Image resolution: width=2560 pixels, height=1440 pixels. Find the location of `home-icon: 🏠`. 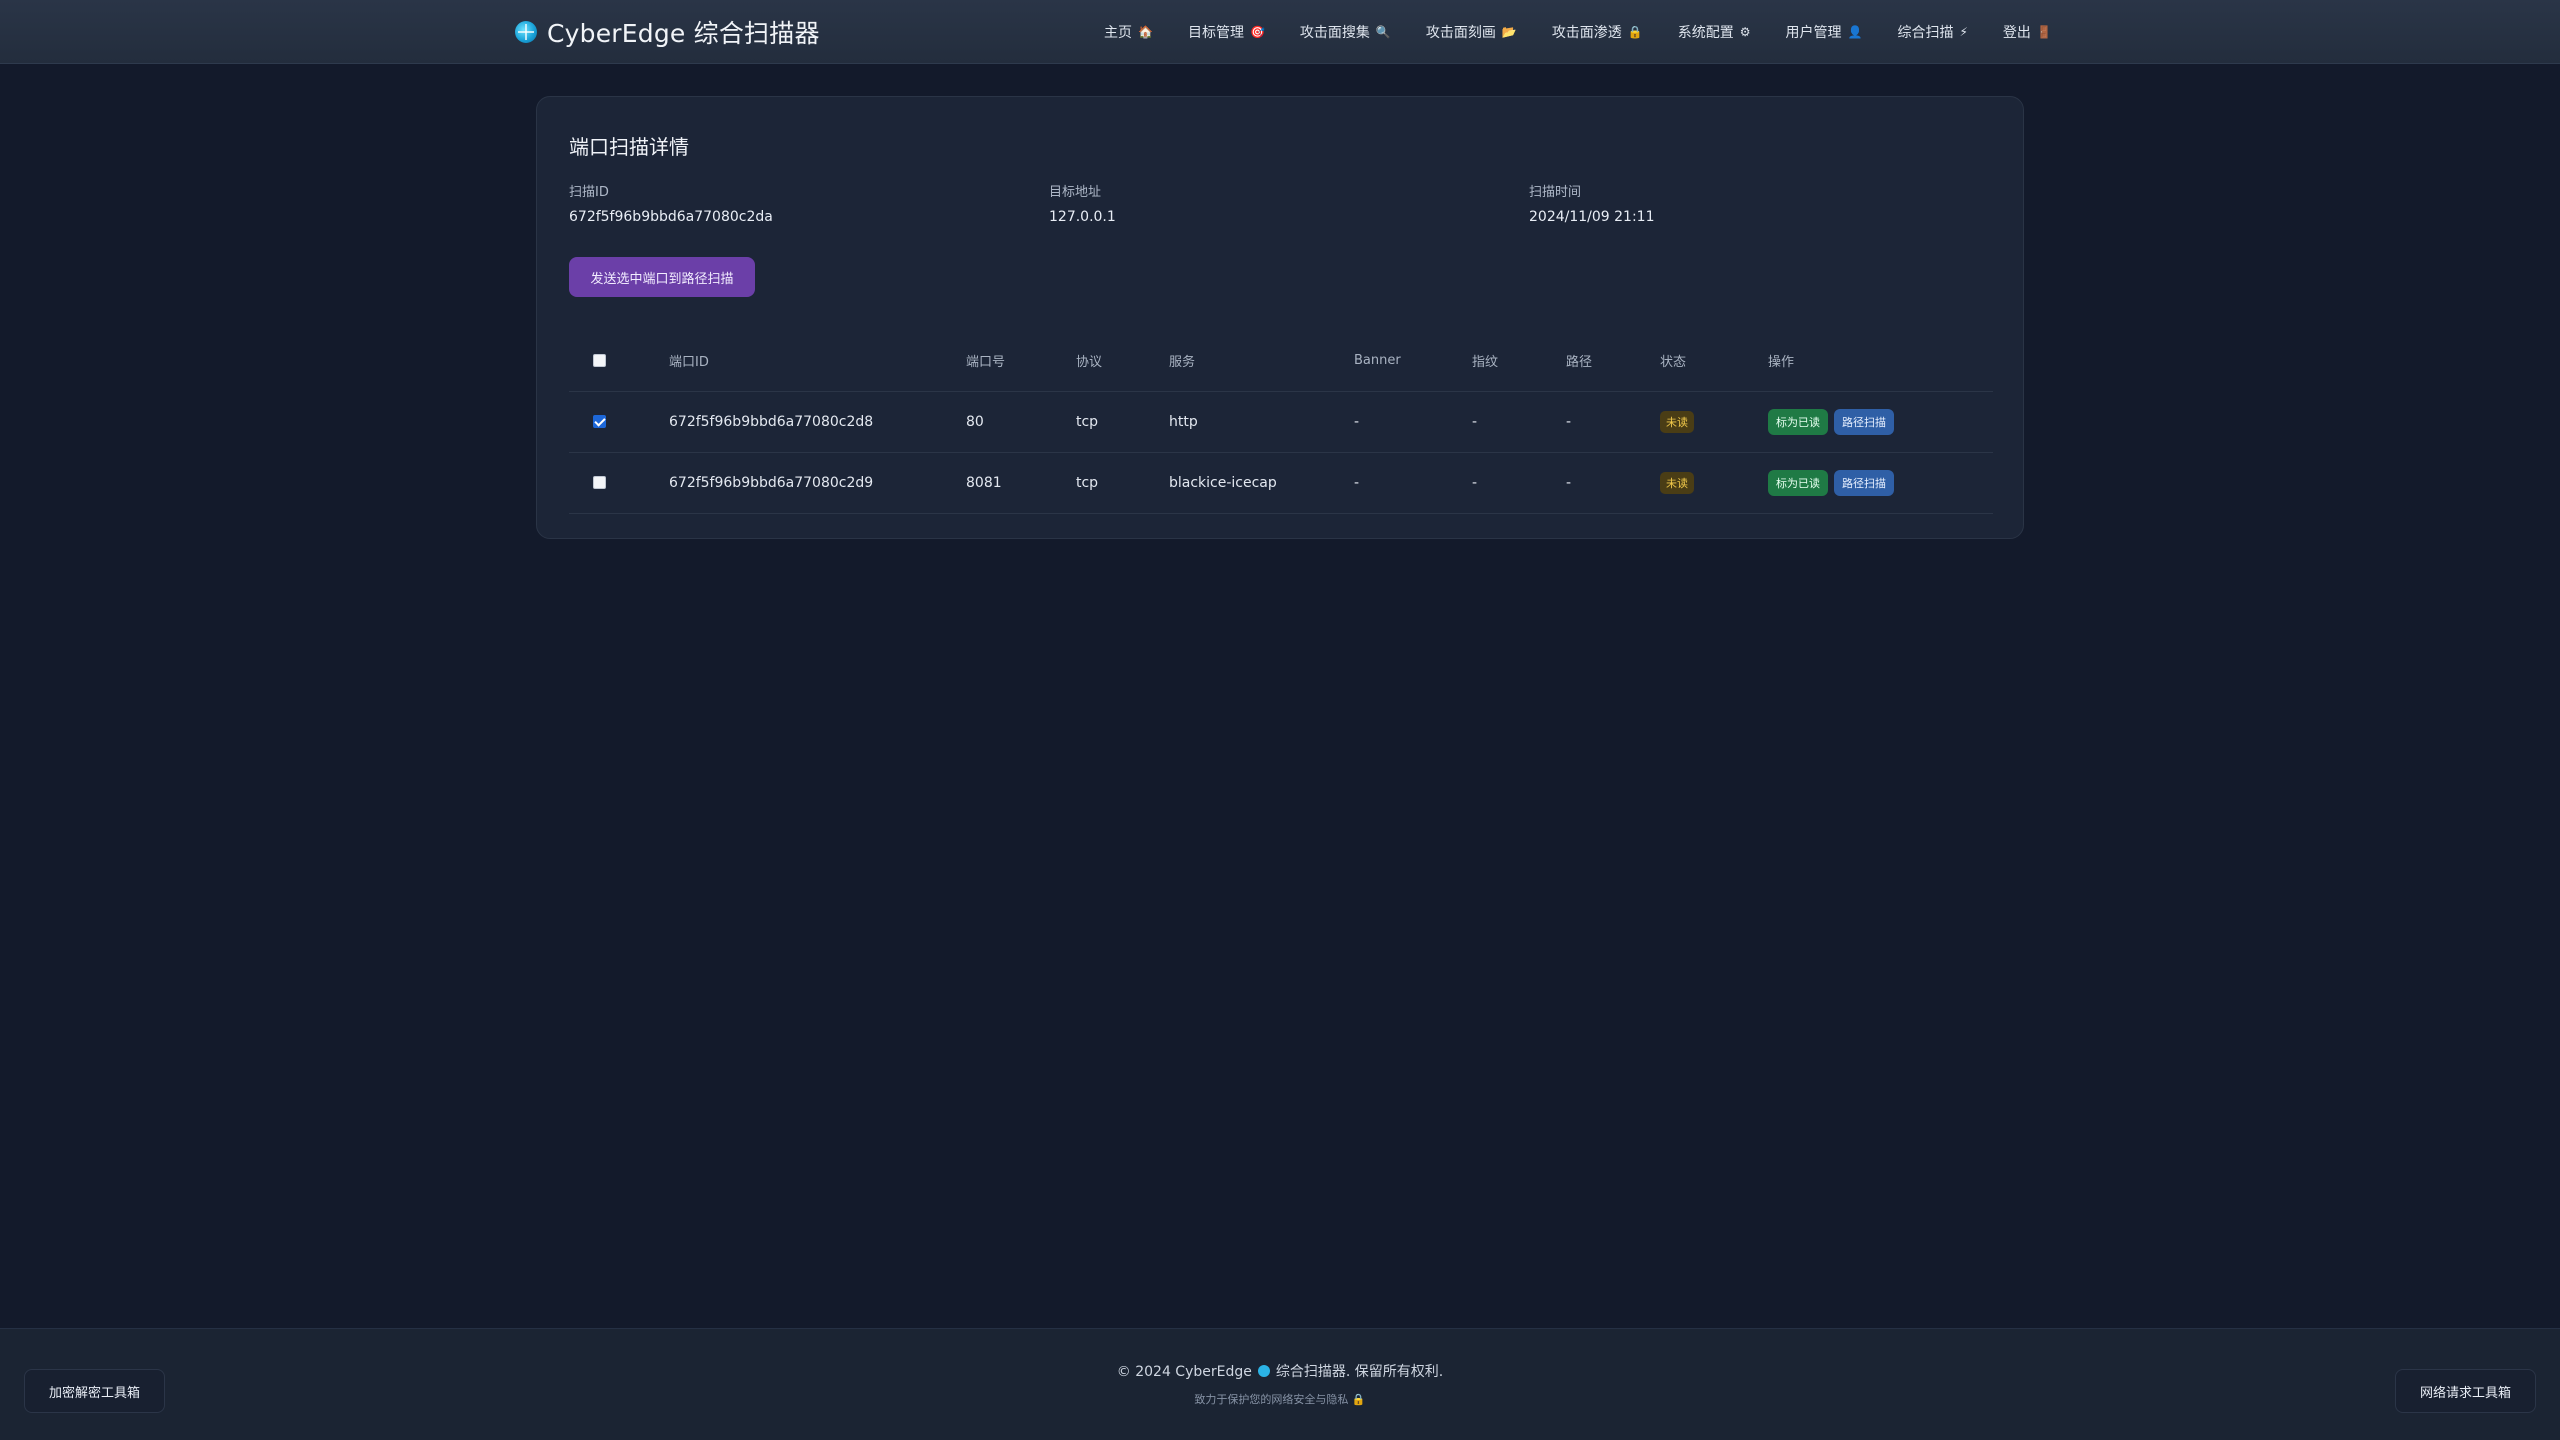

home-icon: 🏠 is located at coordinates (1145, 32).